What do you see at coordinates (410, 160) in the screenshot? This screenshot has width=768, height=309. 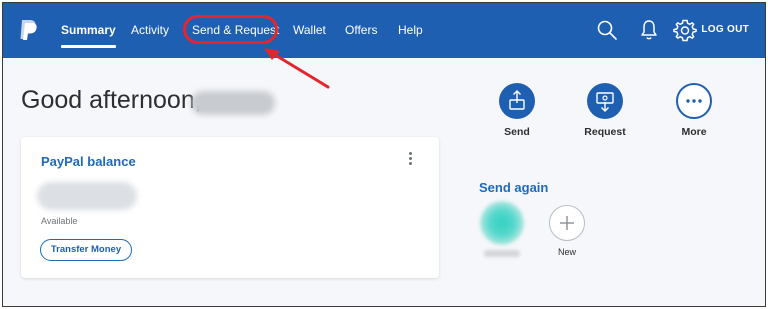 I see `more-options-icon` at bounding box center [410, 160].